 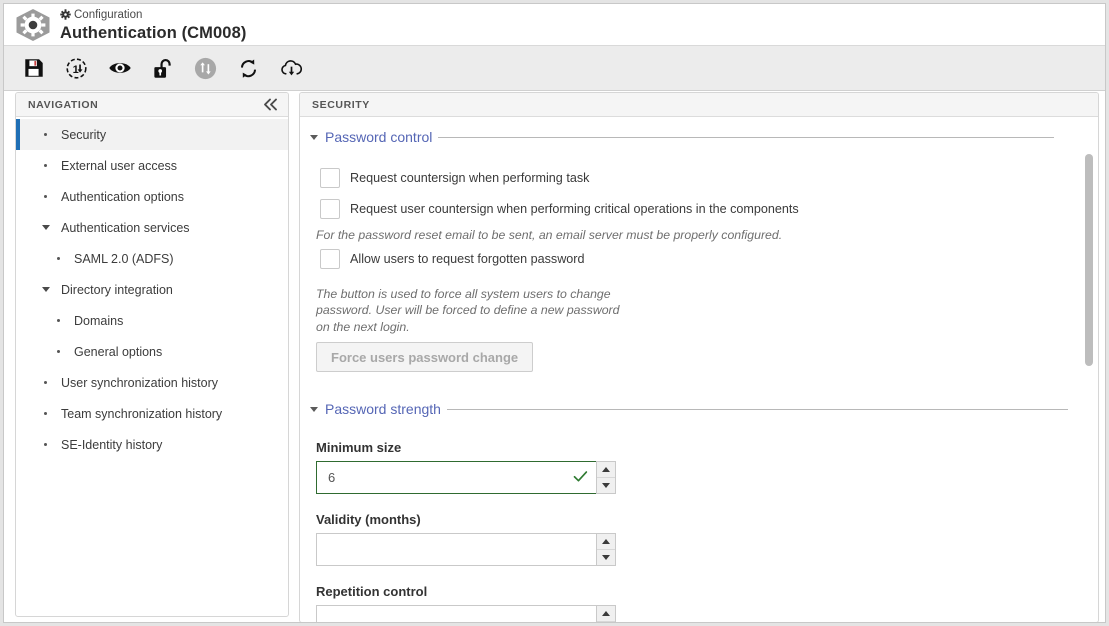 I want to click on sidebar-item-se-identity-history: SE-Identity history, so click(x=152, y=444).